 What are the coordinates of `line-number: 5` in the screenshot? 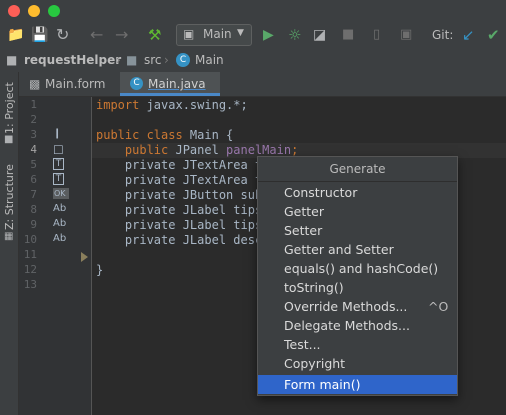 It's located at (33, 164).